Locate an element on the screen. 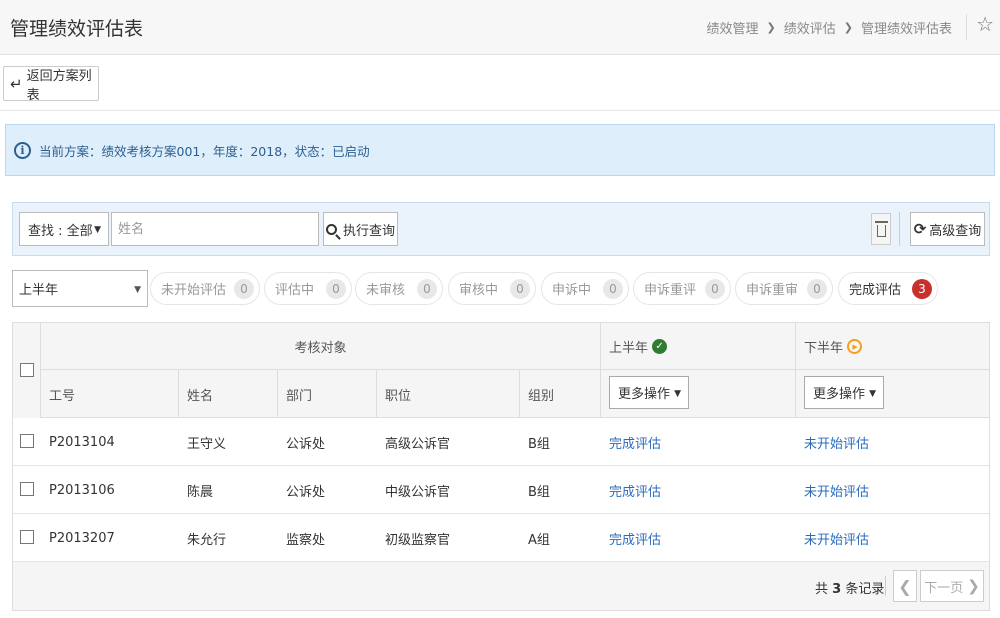 This screenshot has height=618, width=1000. status-count: 3 is located at coordinates (922, 289).